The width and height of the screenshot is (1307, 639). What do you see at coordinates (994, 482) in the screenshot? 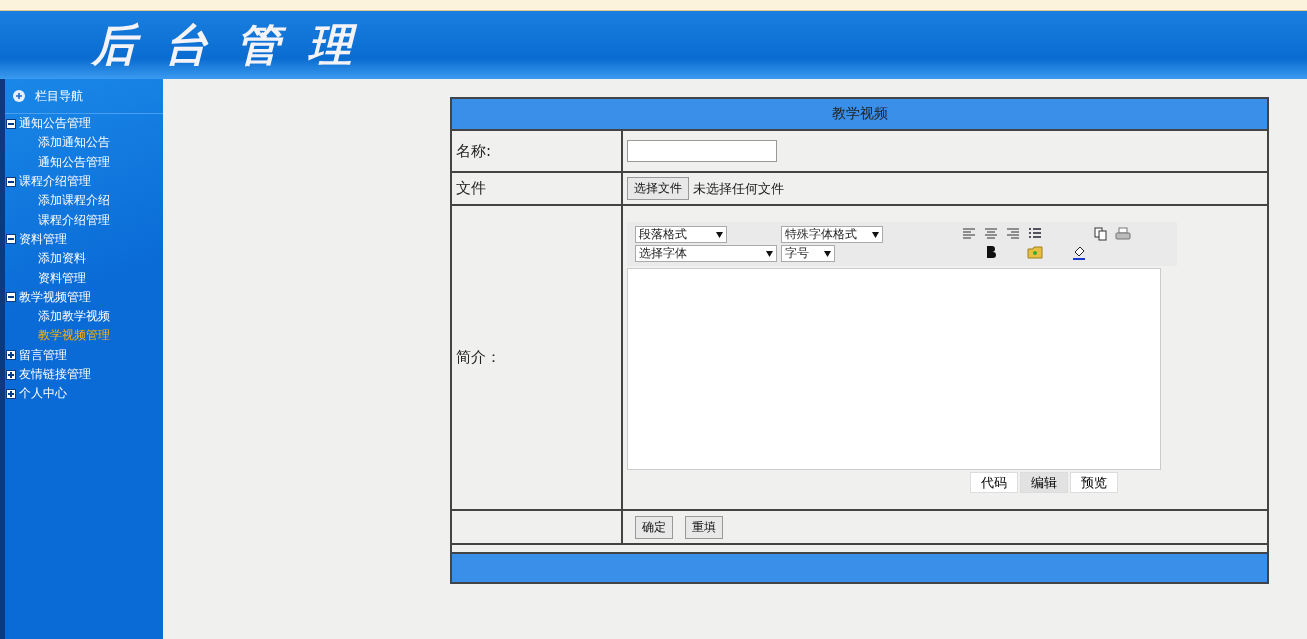
I see `editor-mode-tab: 代码` at bounding box center [994, 482].